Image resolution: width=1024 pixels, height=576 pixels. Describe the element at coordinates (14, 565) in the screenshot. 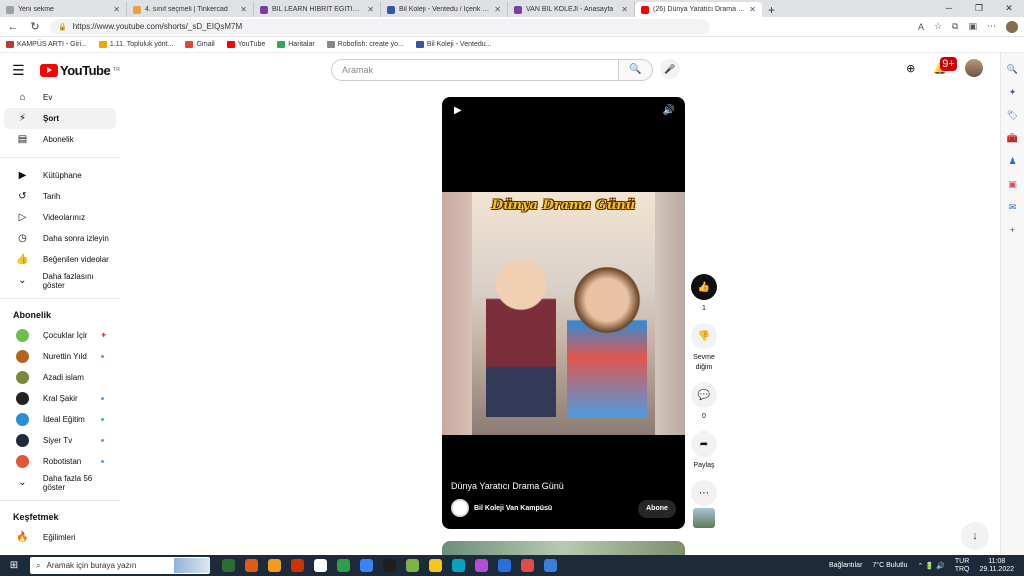

I see `windows-start-icon: ⊞` at that location.